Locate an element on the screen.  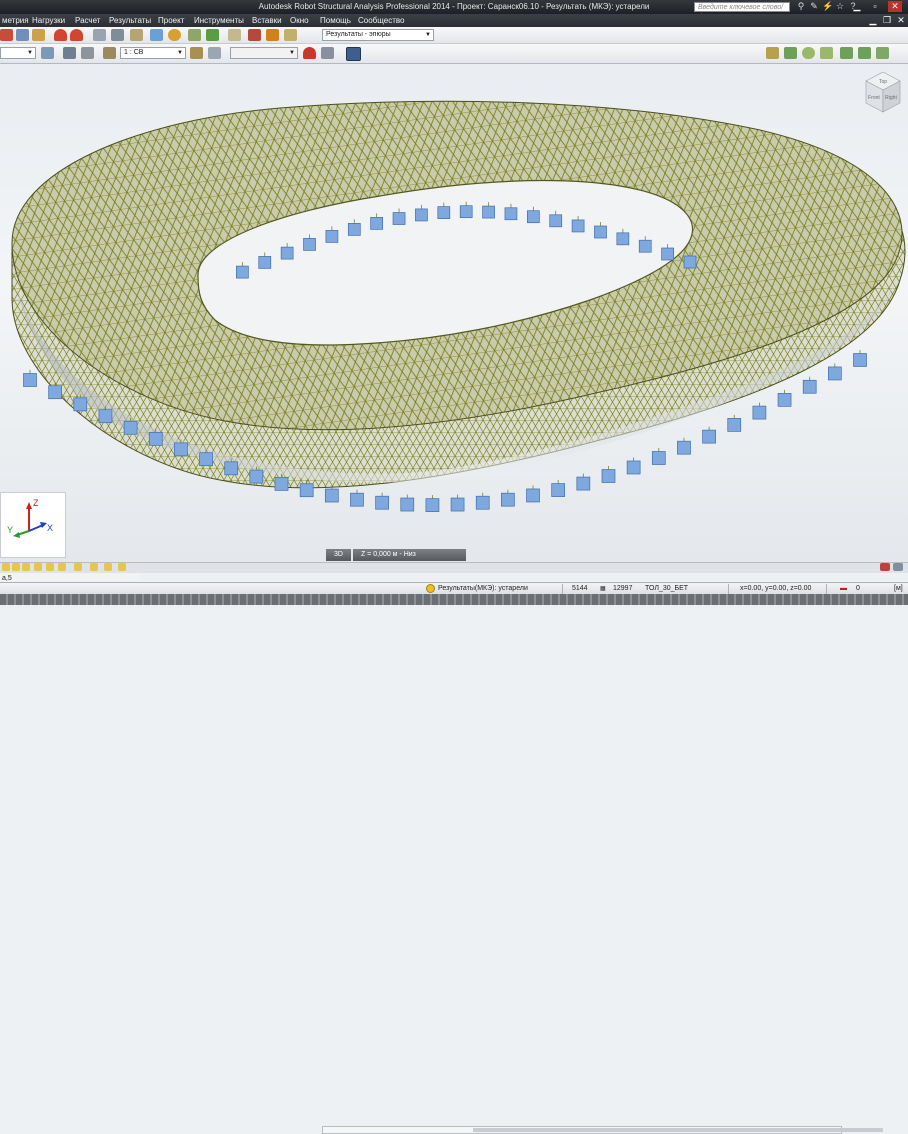
menu-geometry: метрия is located at coordinates (15, 20).